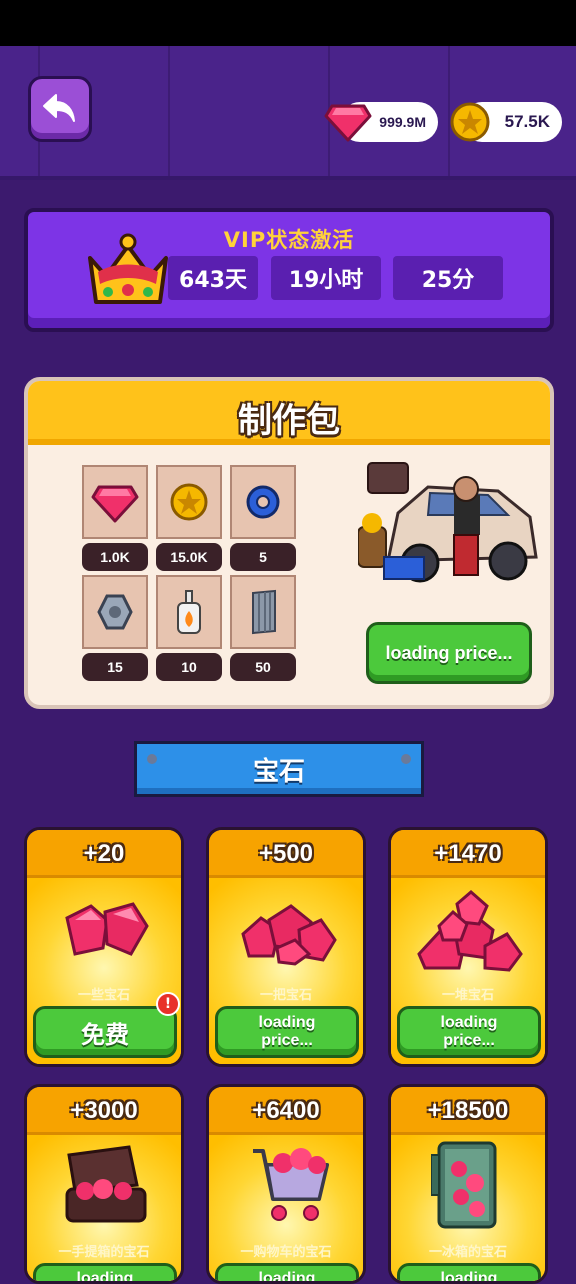 Image resolution: width=576 pixels, height=1284 pixels. What do you see at coordinates (128, 268) in the screenshot?
I see `crown-icon` at bounding box center [128, 268].